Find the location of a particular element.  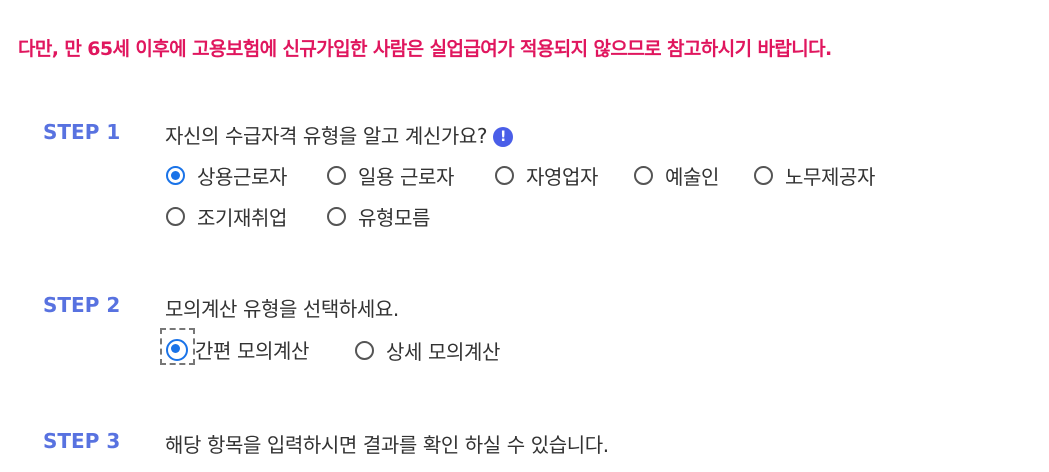

radio-nomu: 노무제공자 is located at coordinates (814, 175).